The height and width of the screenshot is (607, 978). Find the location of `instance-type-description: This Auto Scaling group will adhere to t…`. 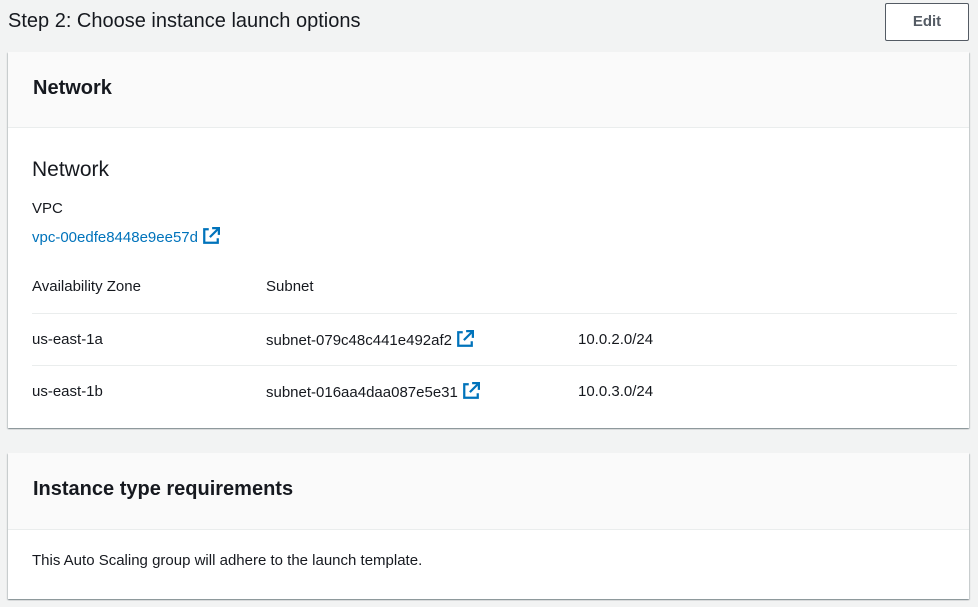

instance-type-description: This Auto Scaling group will adhere to t… is located at coordinates (227, 560).